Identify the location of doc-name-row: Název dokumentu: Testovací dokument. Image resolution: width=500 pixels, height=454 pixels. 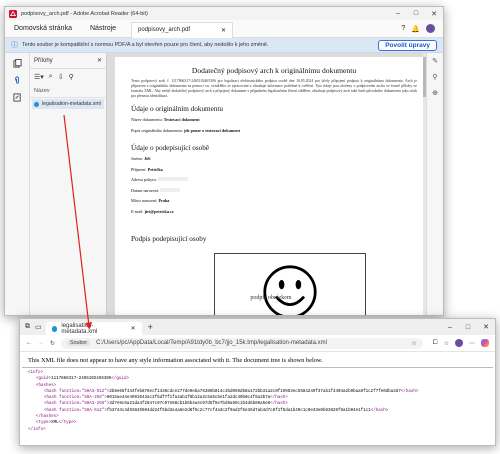
(274, 122).